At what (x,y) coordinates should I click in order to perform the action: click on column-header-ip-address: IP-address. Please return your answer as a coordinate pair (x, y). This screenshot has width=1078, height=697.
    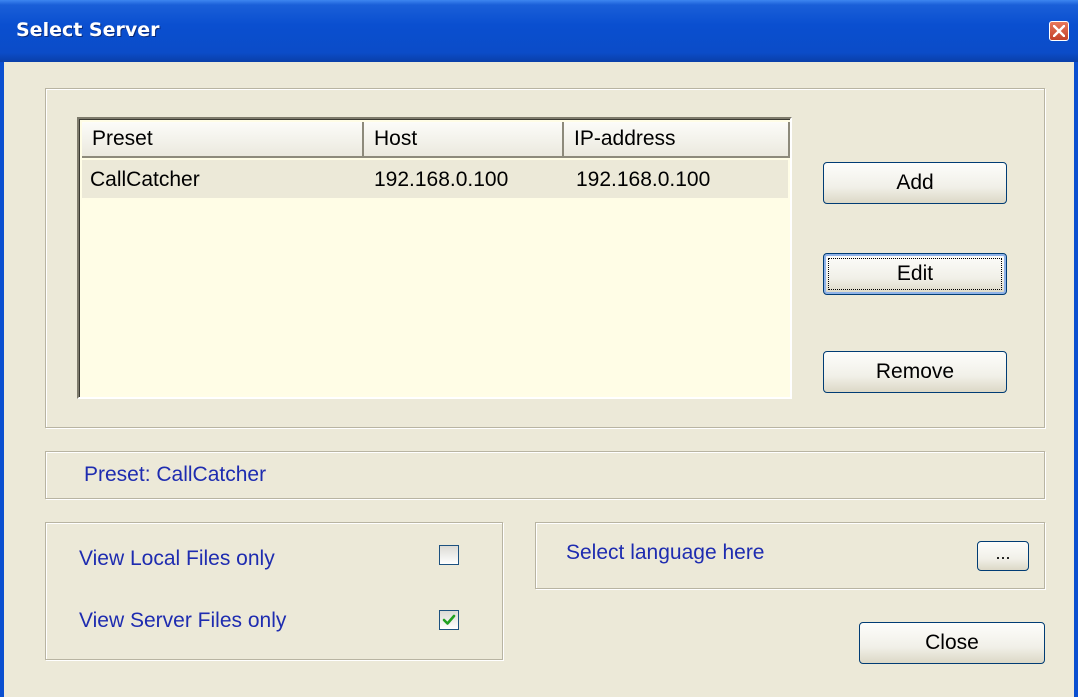
    Looking at the image, I should click on (677, 140).